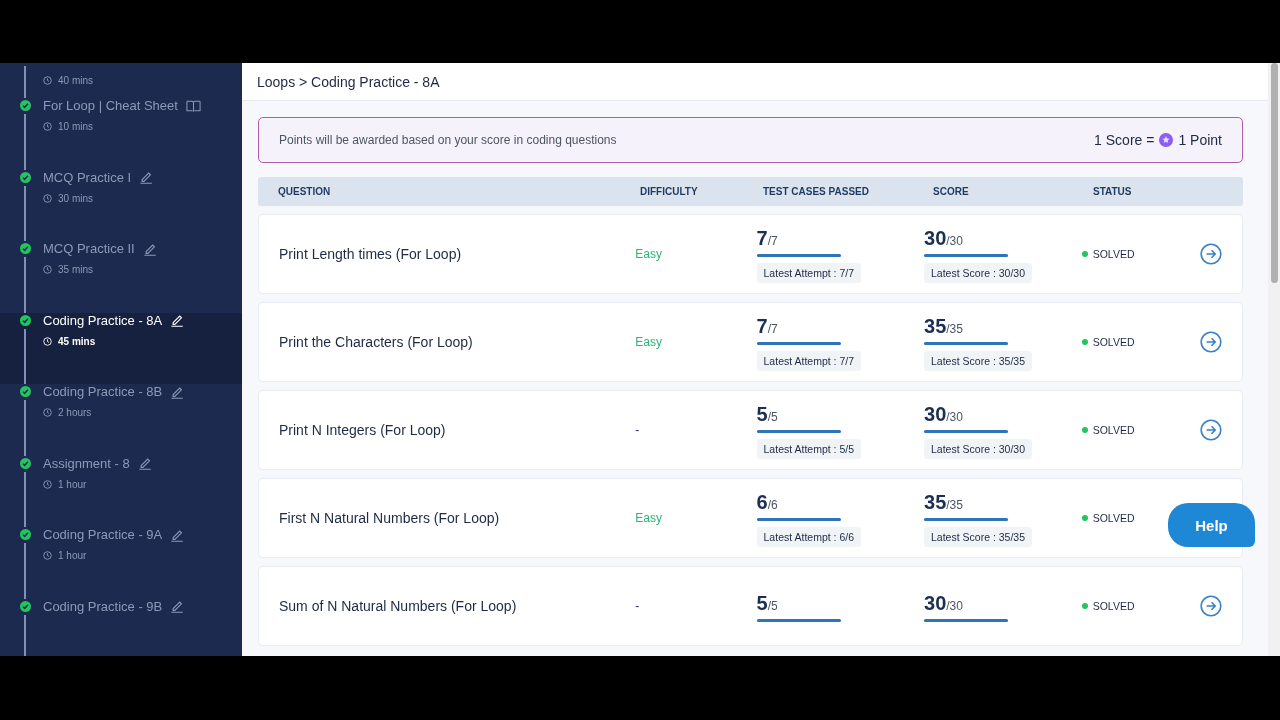  What do you see at coordinates (816, 191) in the screenshot?
I see `column-header: TEST CASES PASSED` at bounding box center [816, 191].